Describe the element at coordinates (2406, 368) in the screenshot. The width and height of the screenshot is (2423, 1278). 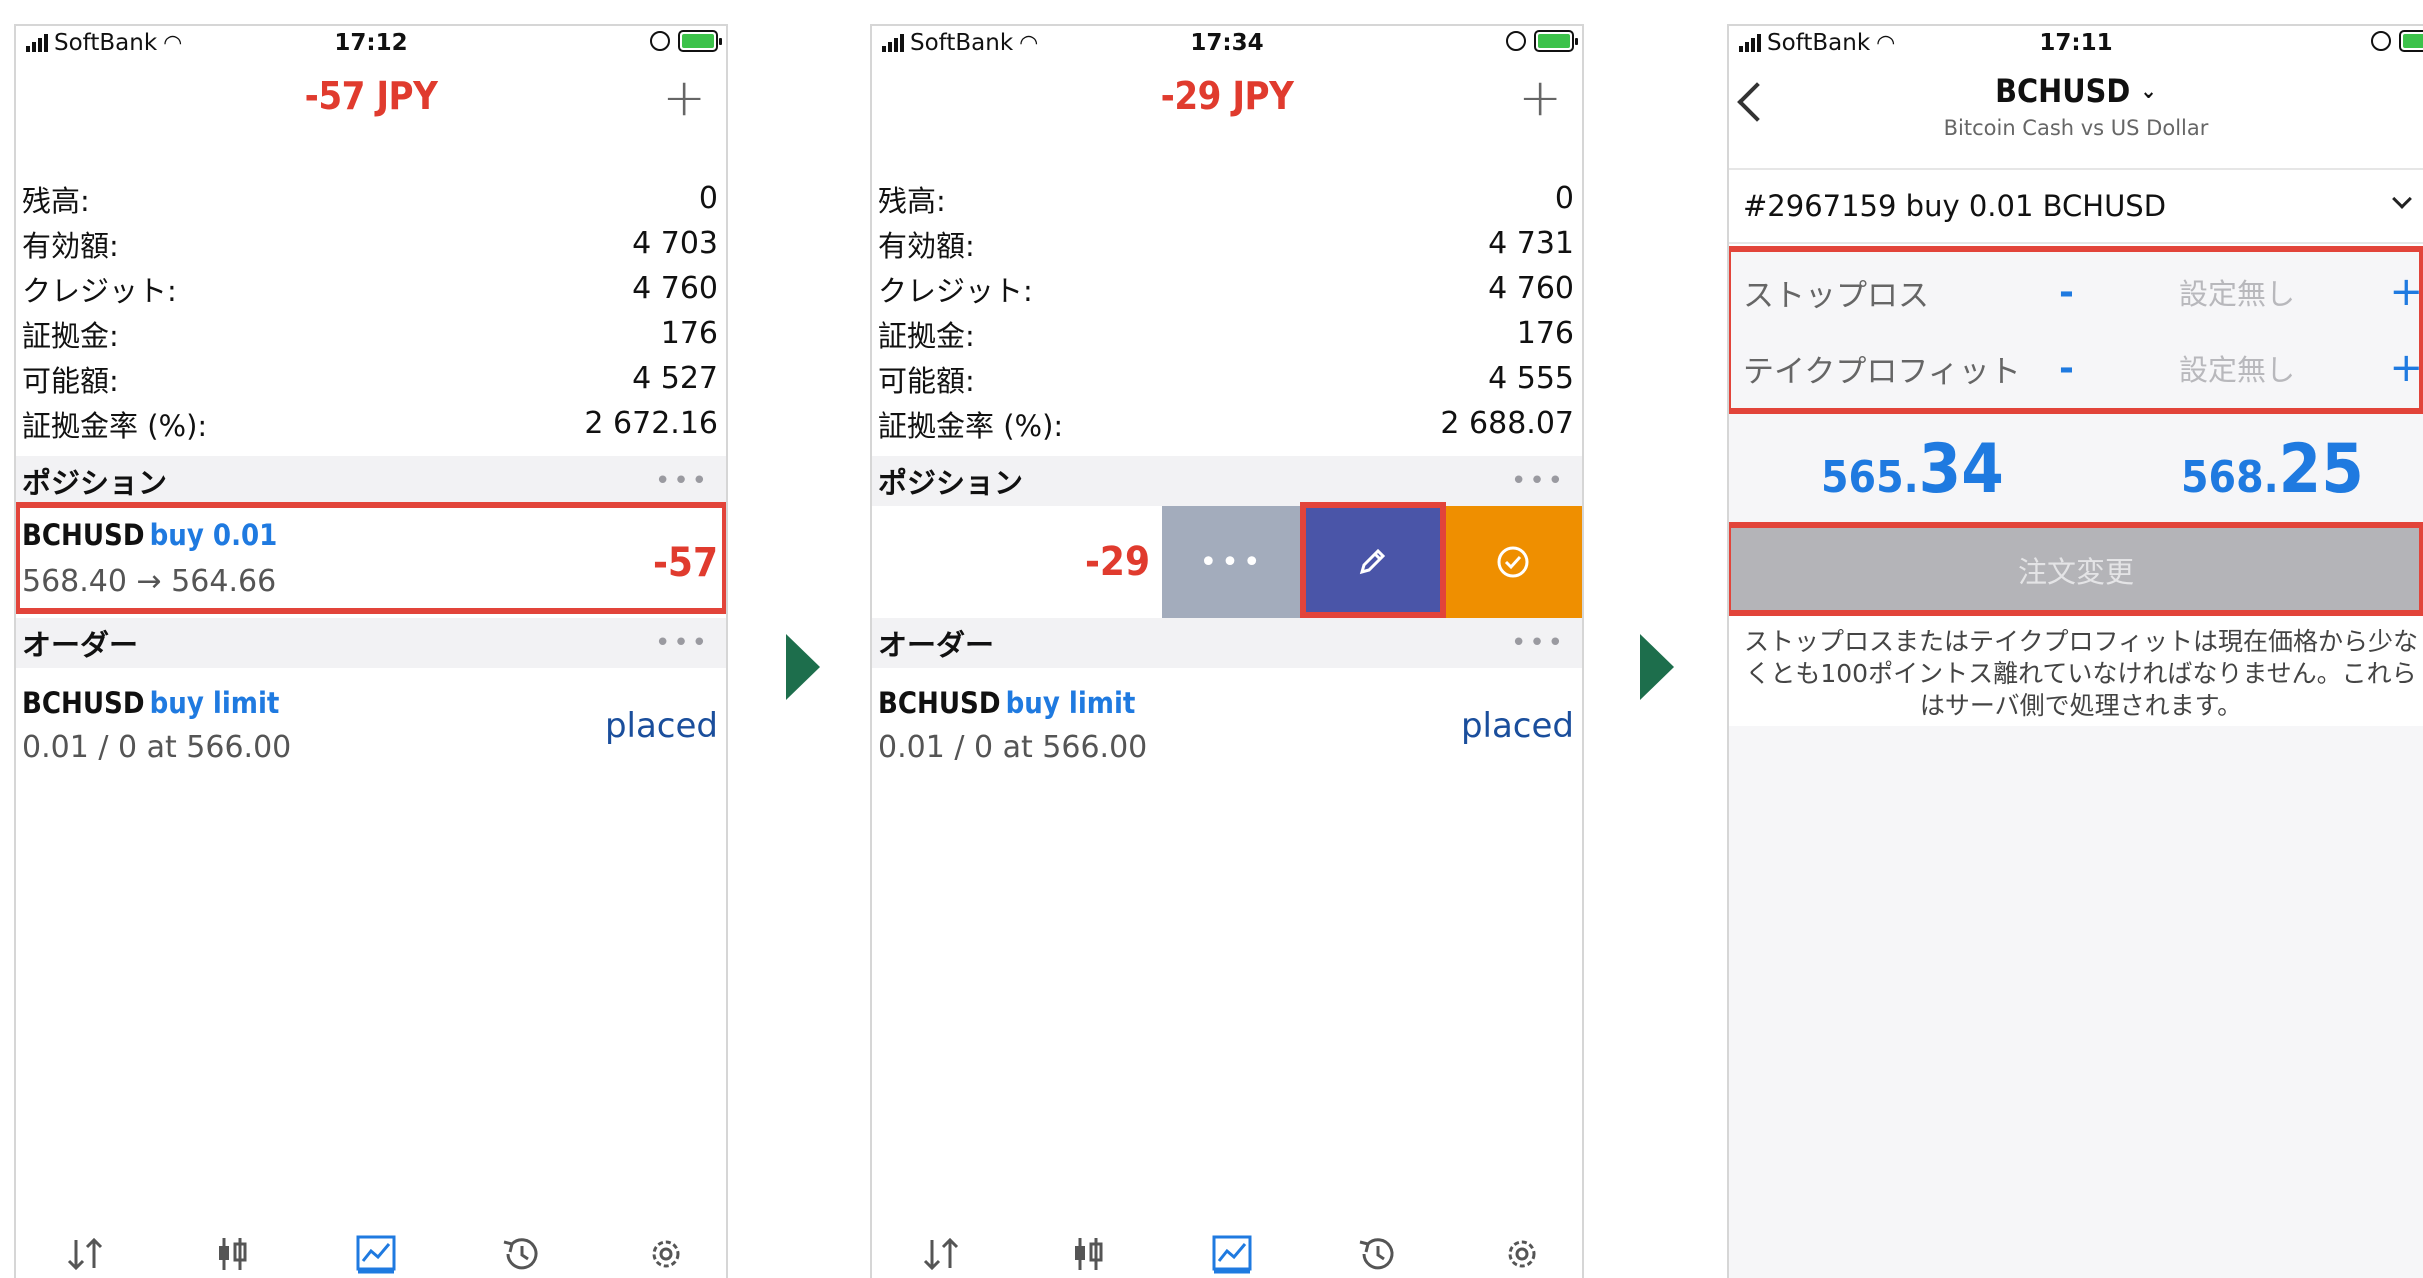
I see `take-profit-plus-button: +` at that location.